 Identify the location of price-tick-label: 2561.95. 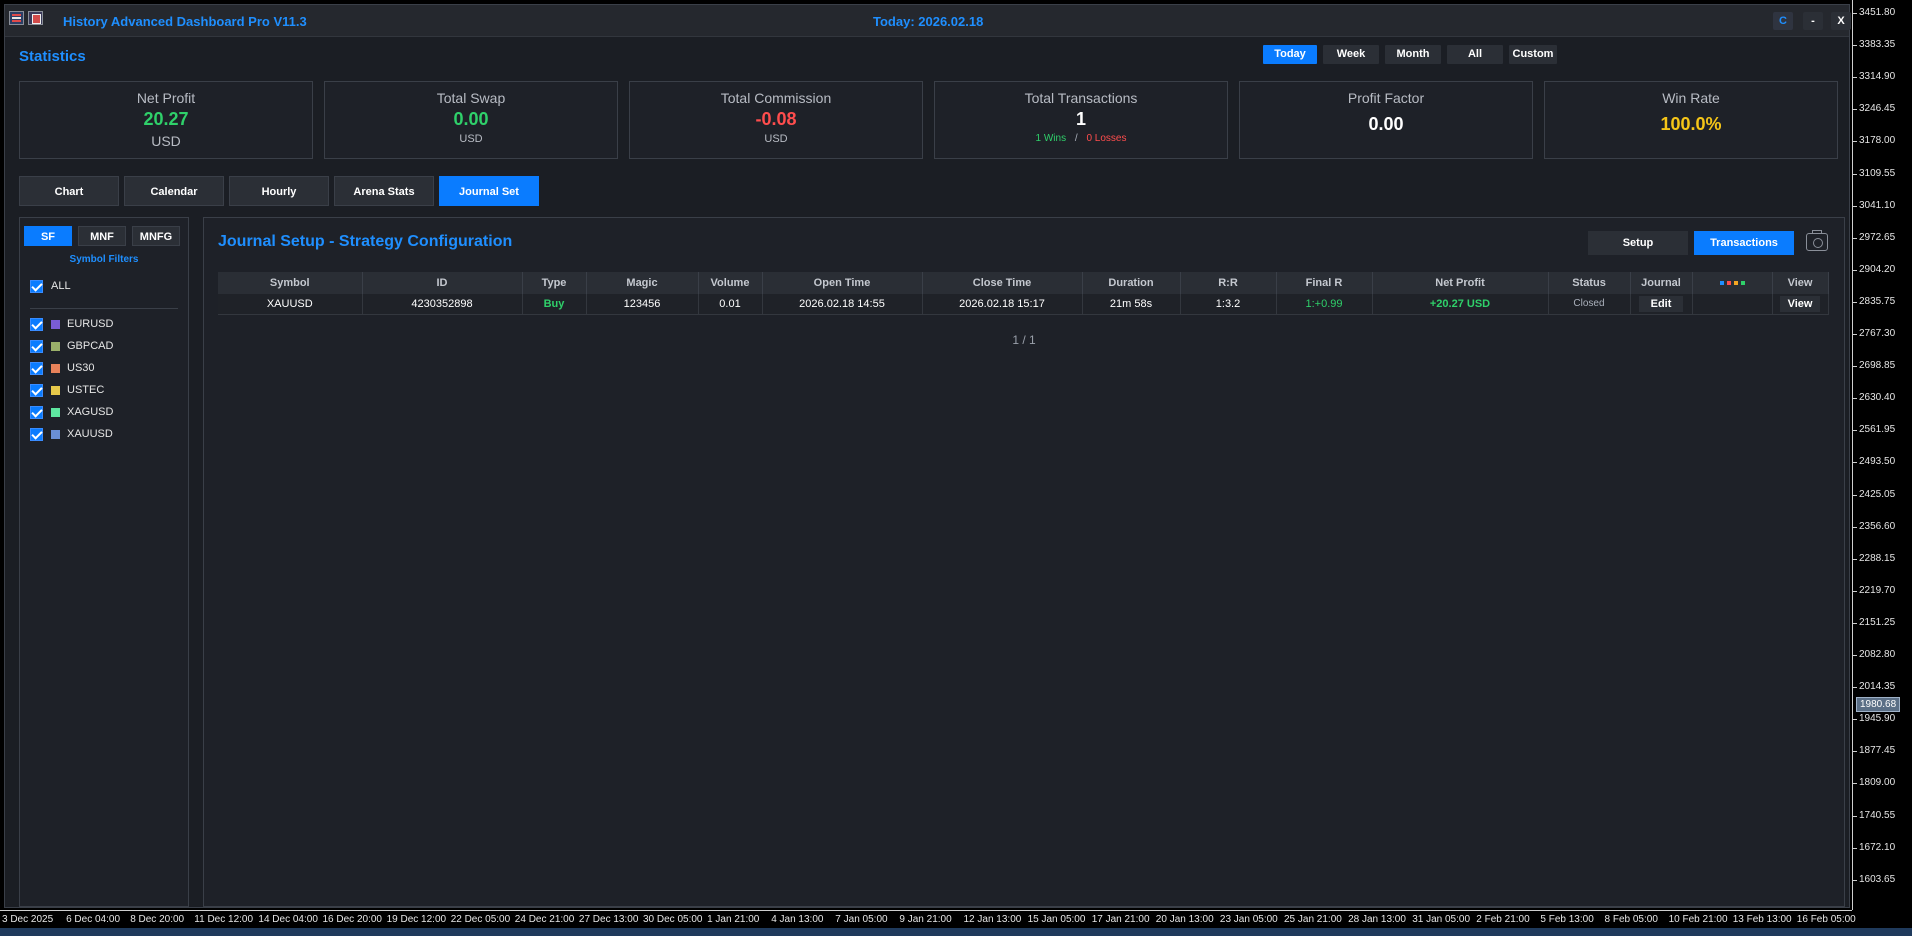
(1874, 430).